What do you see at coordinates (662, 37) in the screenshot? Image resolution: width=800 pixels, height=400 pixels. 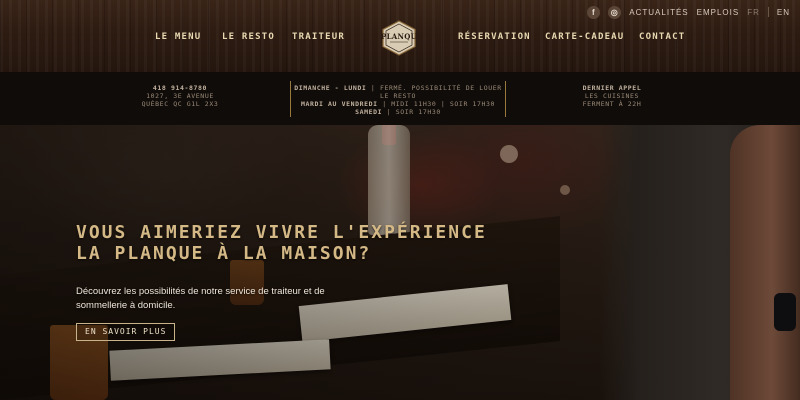 I see `nav-item-contact: CONTACT` at bounding box center [662, 37].